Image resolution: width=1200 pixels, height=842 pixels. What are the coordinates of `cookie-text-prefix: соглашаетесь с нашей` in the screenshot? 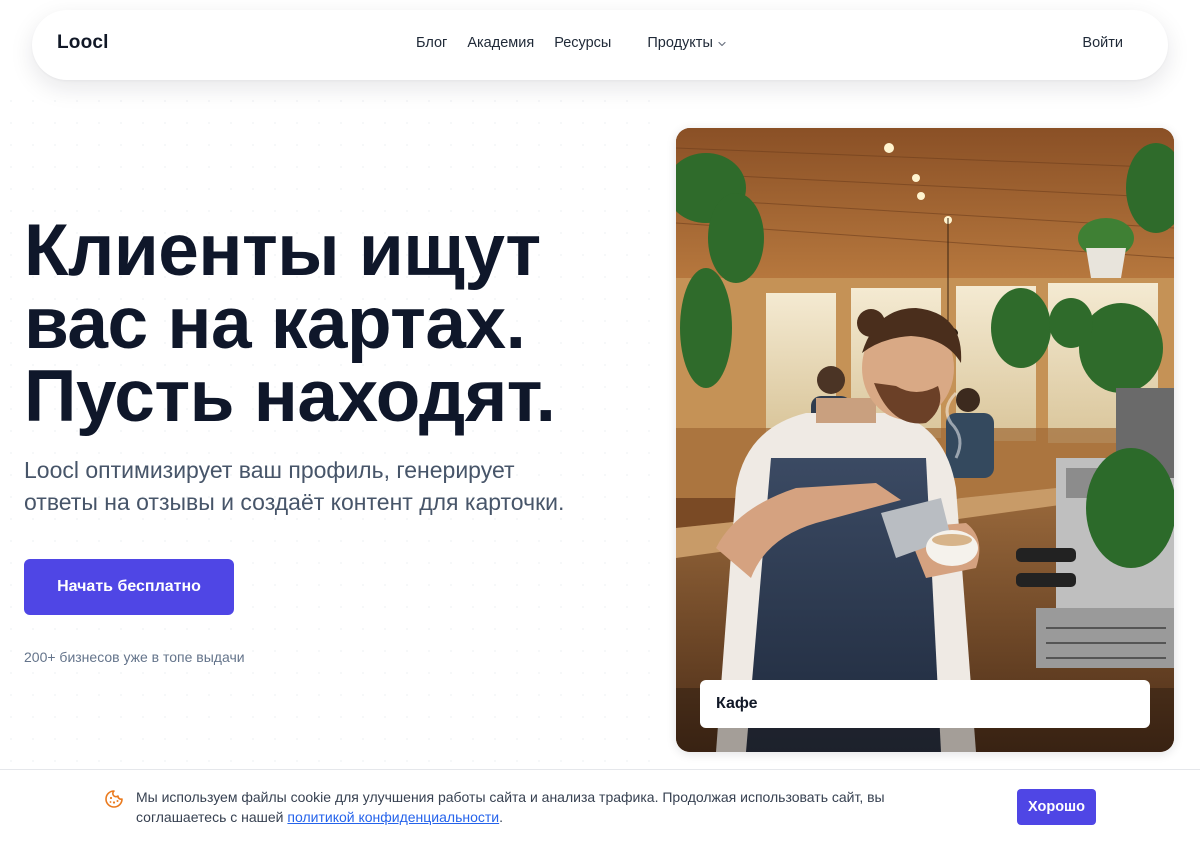 It's located at (212, 817).